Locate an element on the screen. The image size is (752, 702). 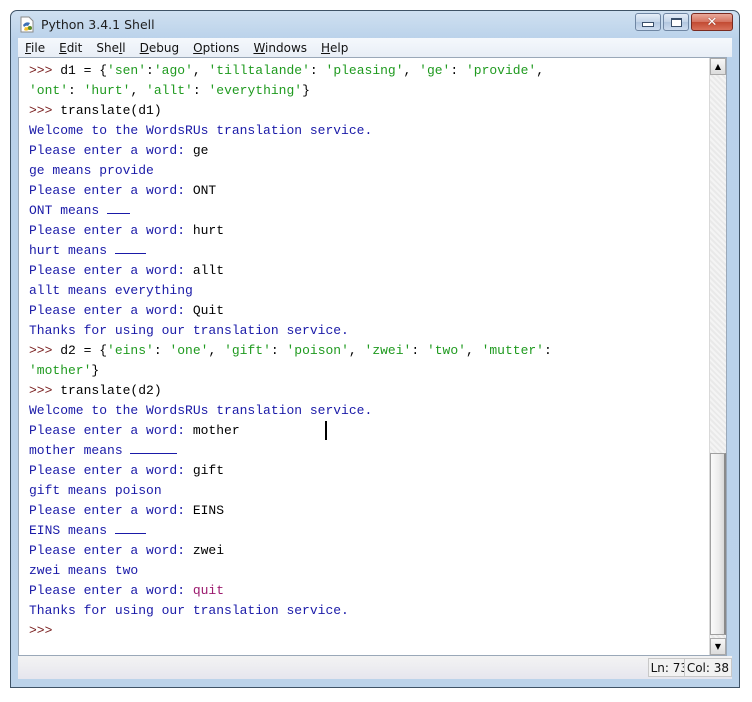
code-text: d2 = { is located at coordinates (84, 350).